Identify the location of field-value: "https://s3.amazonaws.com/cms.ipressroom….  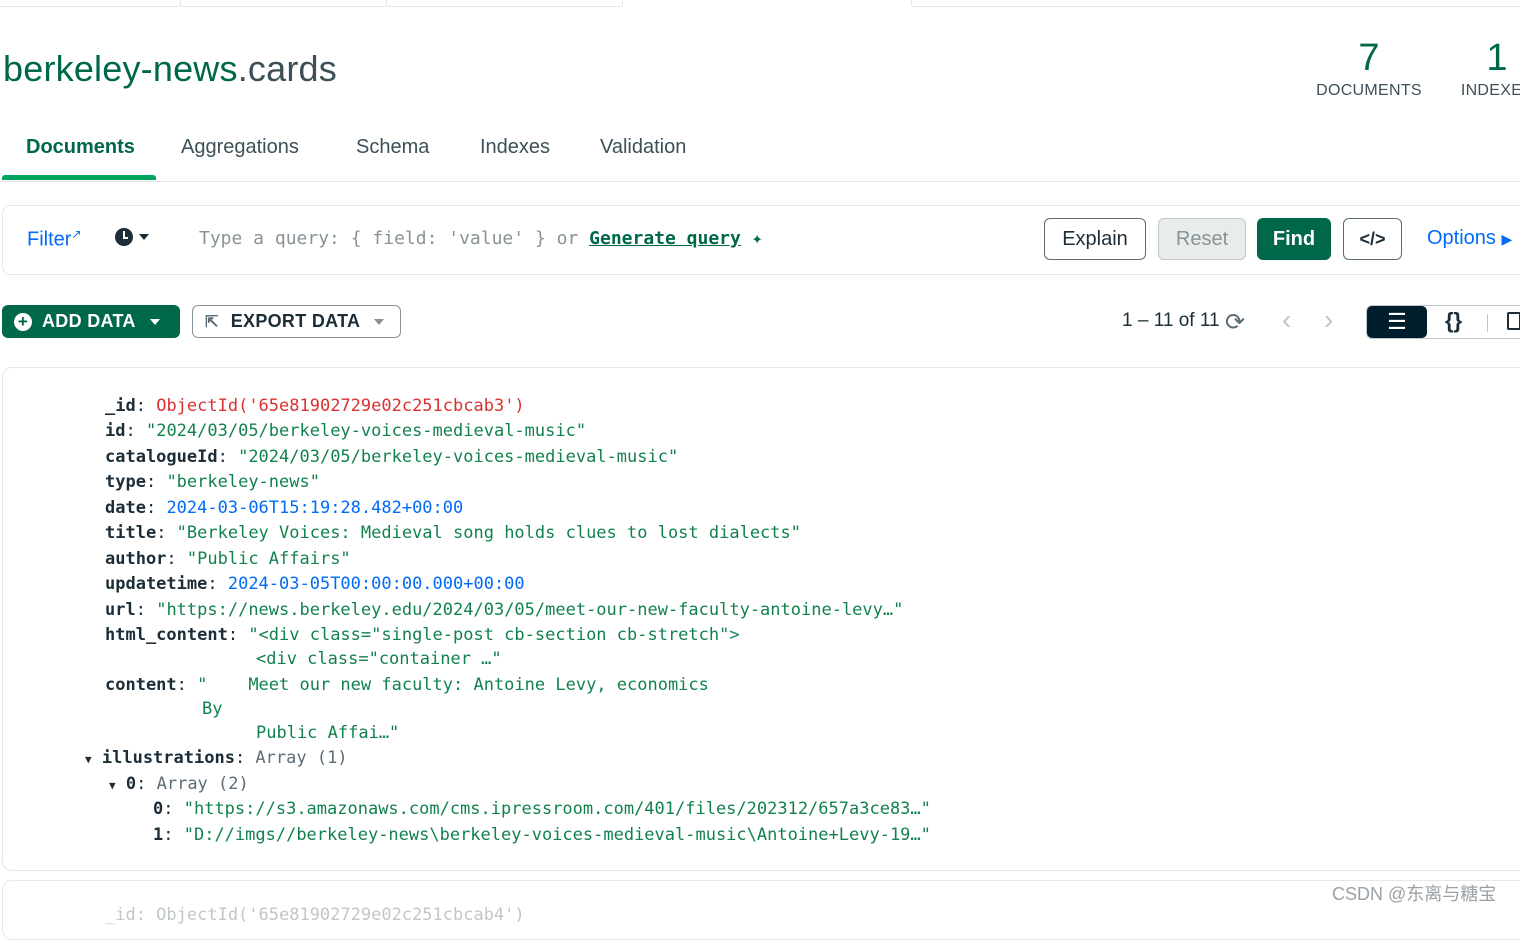
(557, 809).